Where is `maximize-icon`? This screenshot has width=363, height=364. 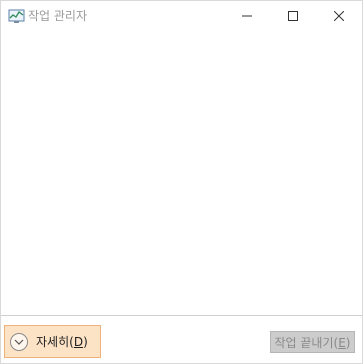 maximize-icon is located at coordinates (293, 17).